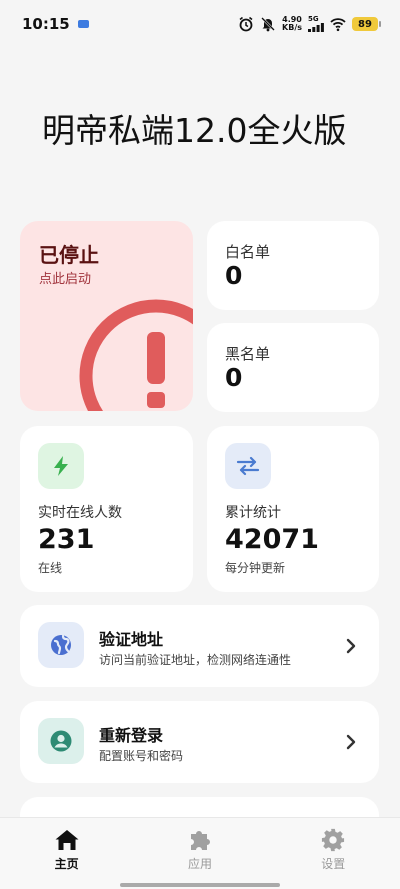 This screenshot has width=400, height=889. I want to click on page-title: 明帝私端12.0全火版, so click(194, 130).